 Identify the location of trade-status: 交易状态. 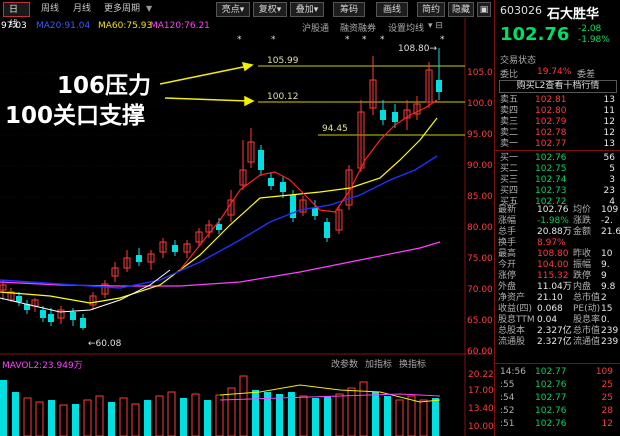
(518, 61).